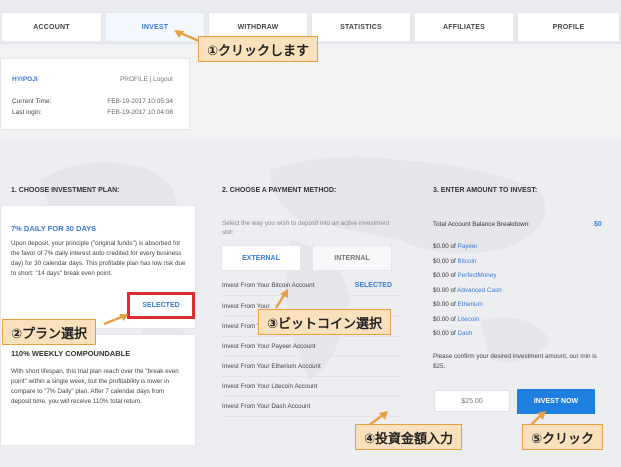 The height and width of the screenshot is (467, 621). I want to click on balance-row: $0.00 of Payeer, so click(455, 246).